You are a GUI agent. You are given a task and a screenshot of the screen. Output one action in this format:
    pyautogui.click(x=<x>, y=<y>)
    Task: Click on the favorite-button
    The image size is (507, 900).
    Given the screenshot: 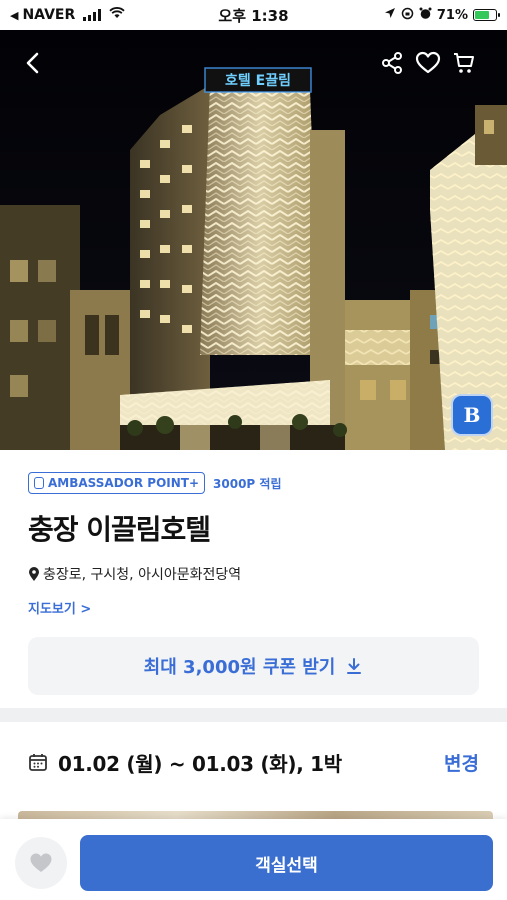 What is the action you would take?
    pyautogui.click(x=41, y=863)
    